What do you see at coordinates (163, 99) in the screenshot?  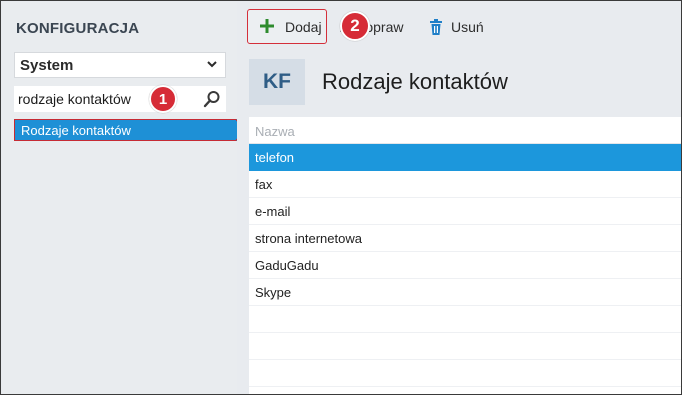 I see `step-1-badge: 1` at bounding box center [163, 99].